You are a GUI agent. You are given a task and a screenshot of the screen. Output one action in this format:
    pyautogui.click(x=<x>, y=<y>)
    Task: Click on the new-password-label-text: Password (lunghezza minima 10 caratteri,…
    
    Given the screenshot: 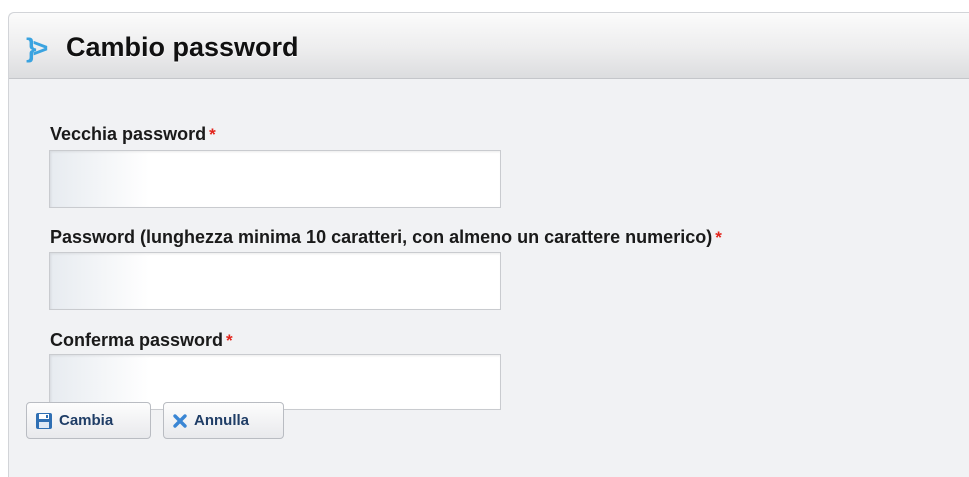 What is the action you would take?
    pyautogui.click(x=381, y=237)
    